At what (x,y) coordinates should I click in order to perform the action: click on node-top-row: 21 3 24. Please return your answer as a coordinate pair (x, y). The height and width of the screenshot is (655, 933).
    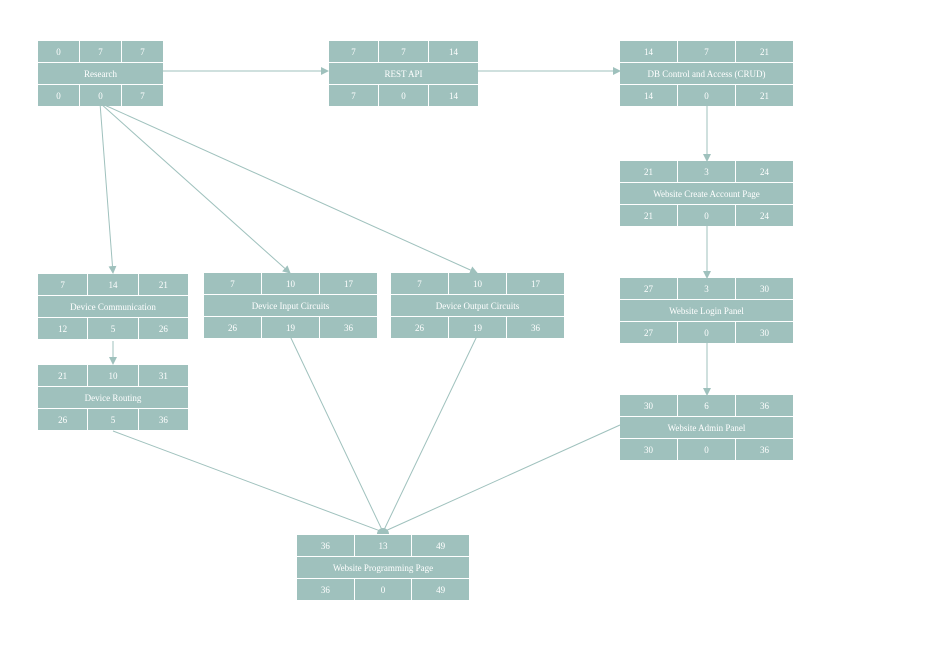
    Looking at the image, I should click on (706, 171).